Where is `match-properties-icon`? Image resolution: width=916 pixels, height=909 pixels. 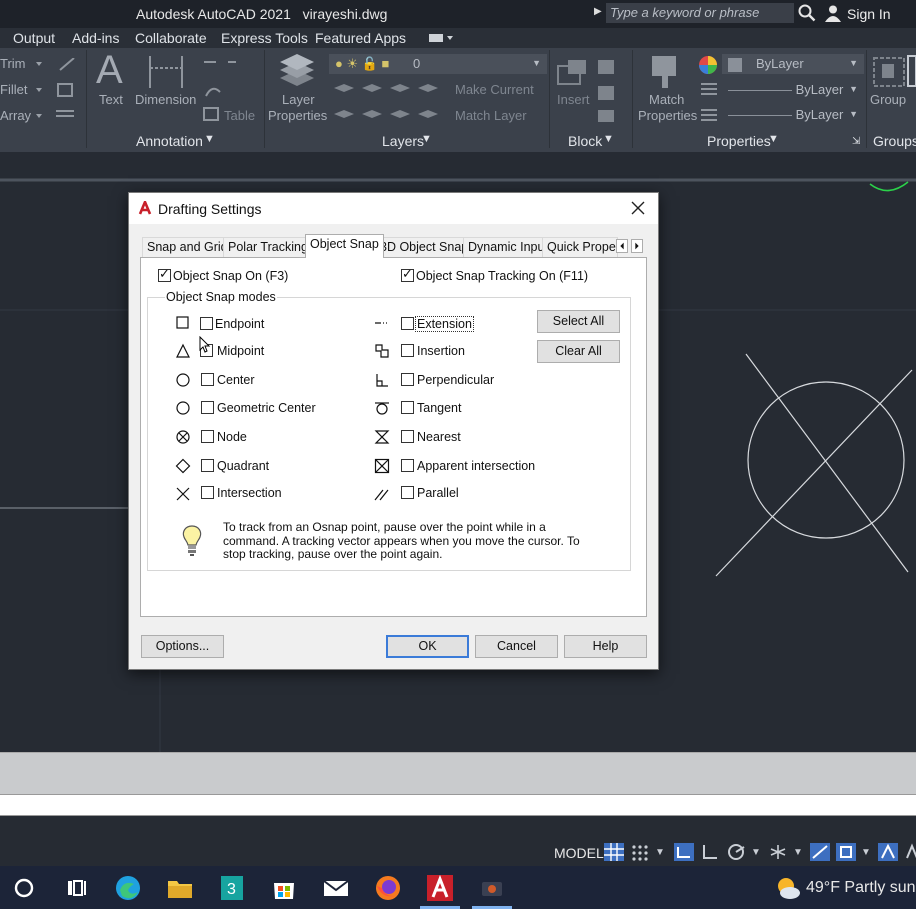
match-properties-icon is located at coordinates (667, 72).